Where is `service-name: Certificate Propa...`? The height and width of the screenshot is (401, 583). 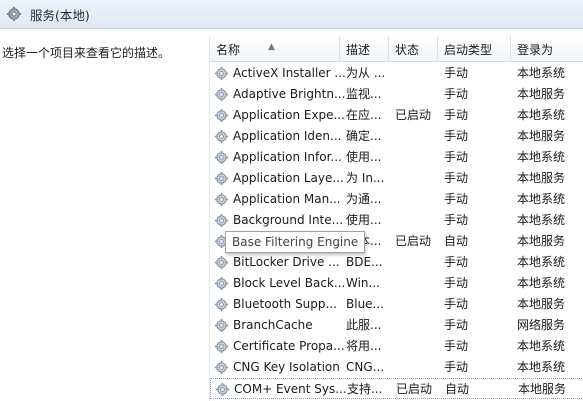 service-name: Certificate Propa... is located at coordinates (289, 346).